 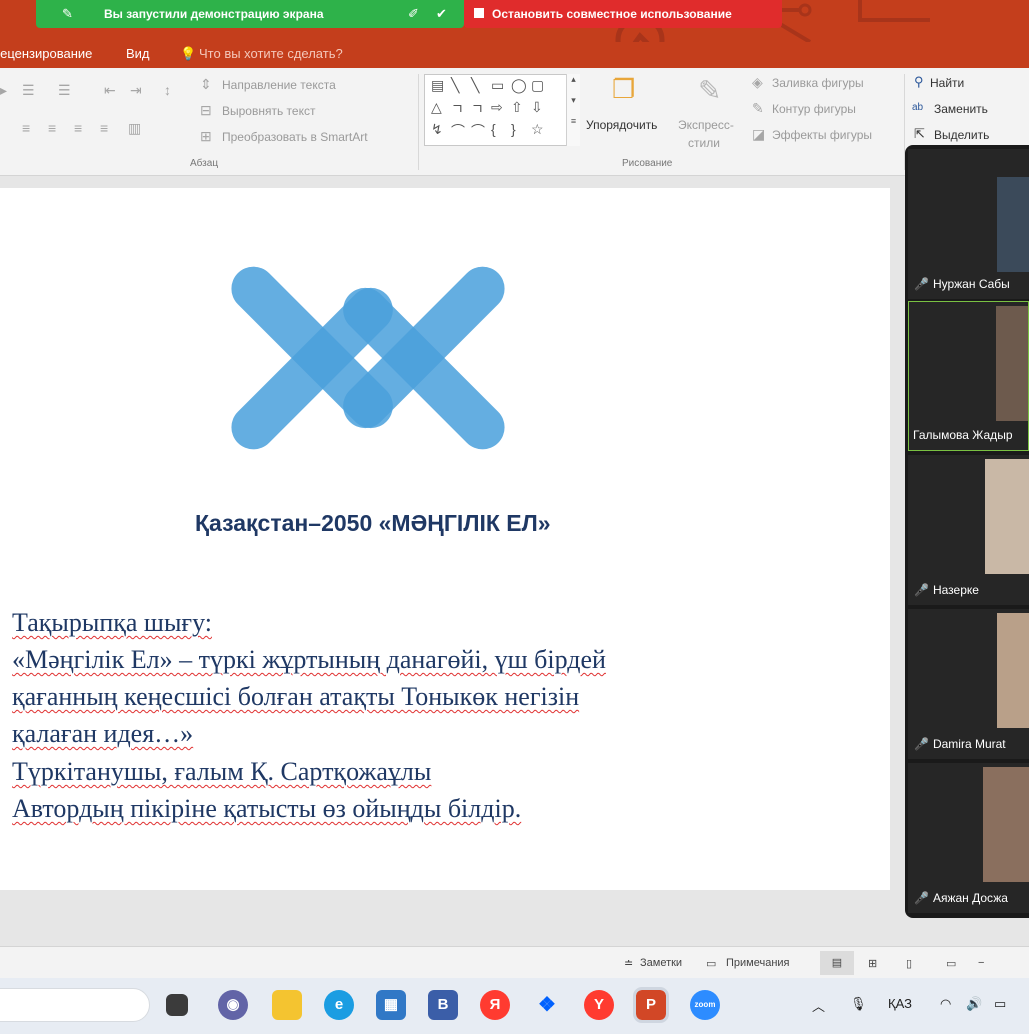 I want to click on freeform-shape-icon: ↯, so click(x=437, y=129).